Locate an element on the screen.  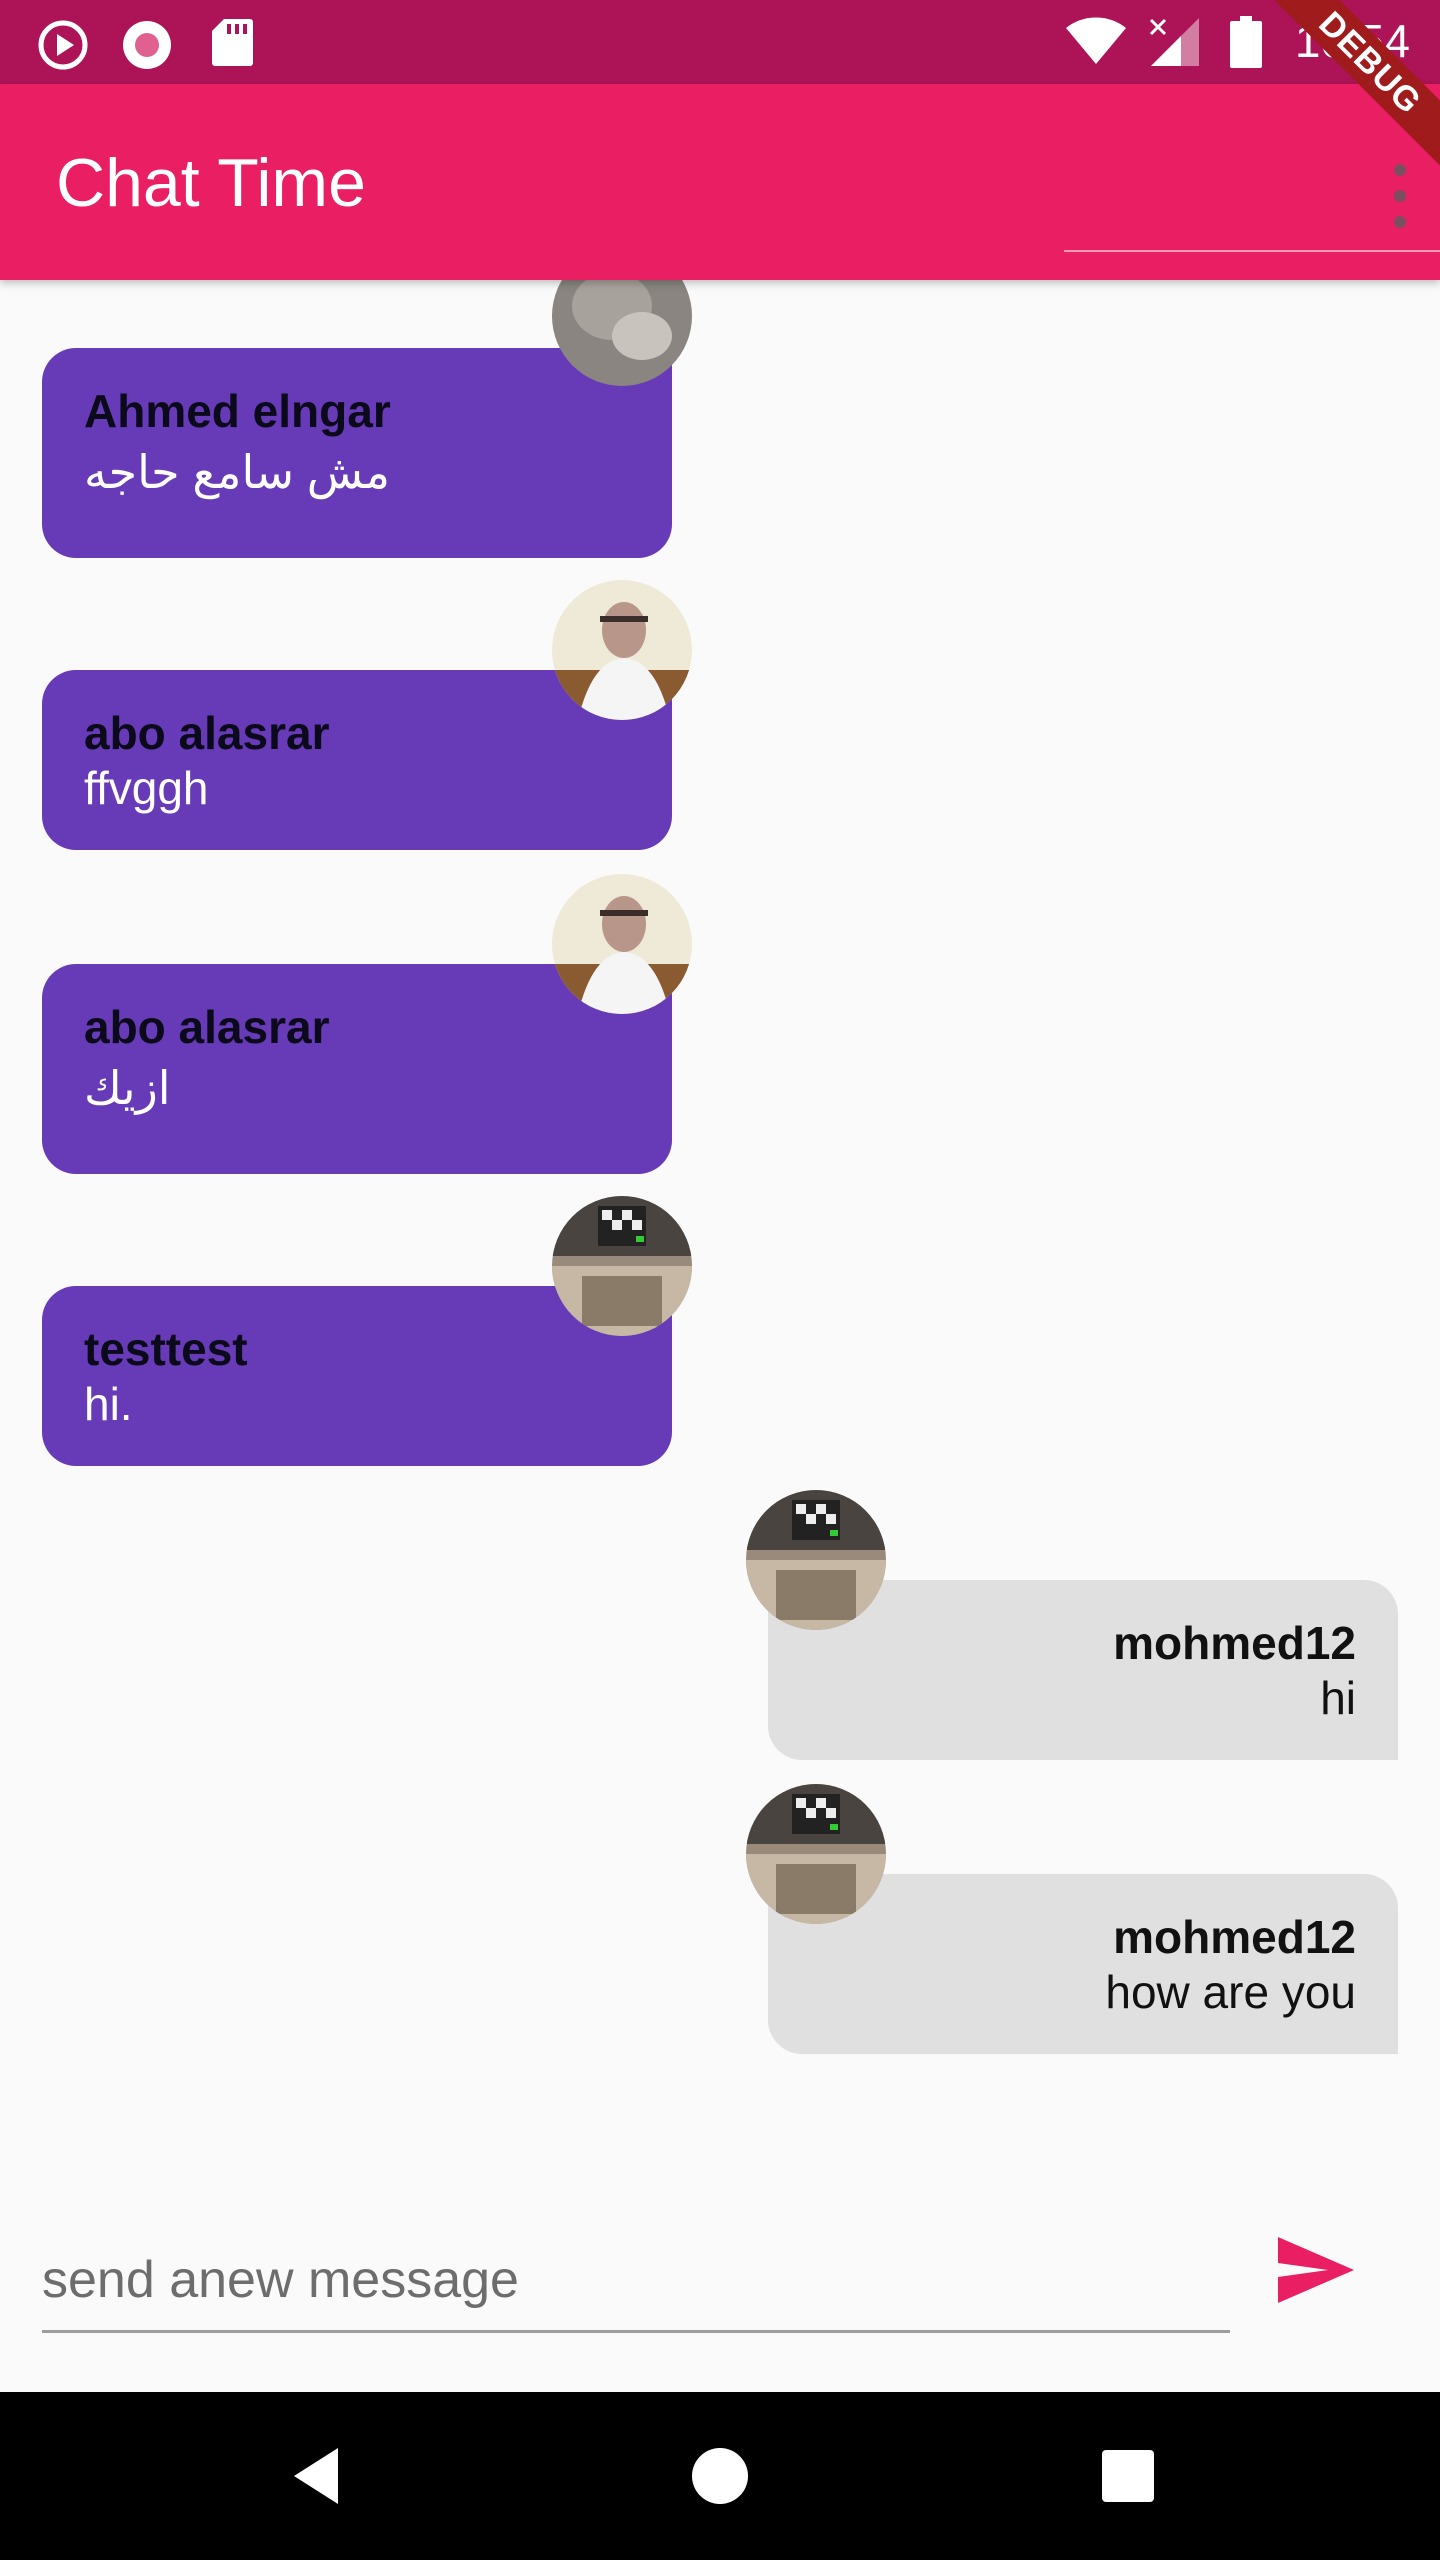
send-icon is located at coordinates (1316, 2270).